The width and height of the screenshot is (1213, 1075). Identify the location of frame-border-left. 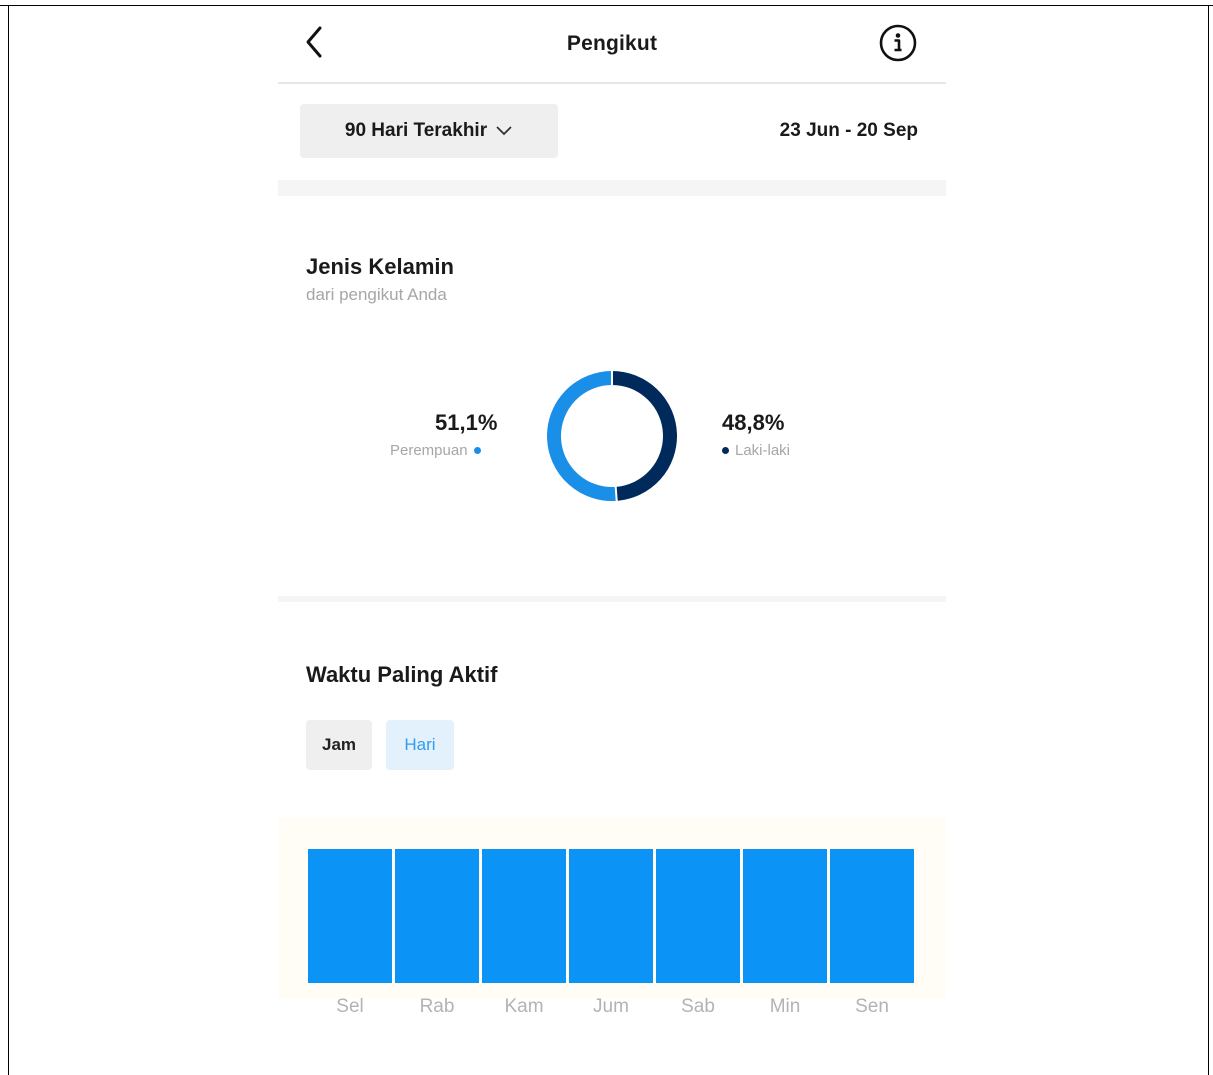
(8, 540).